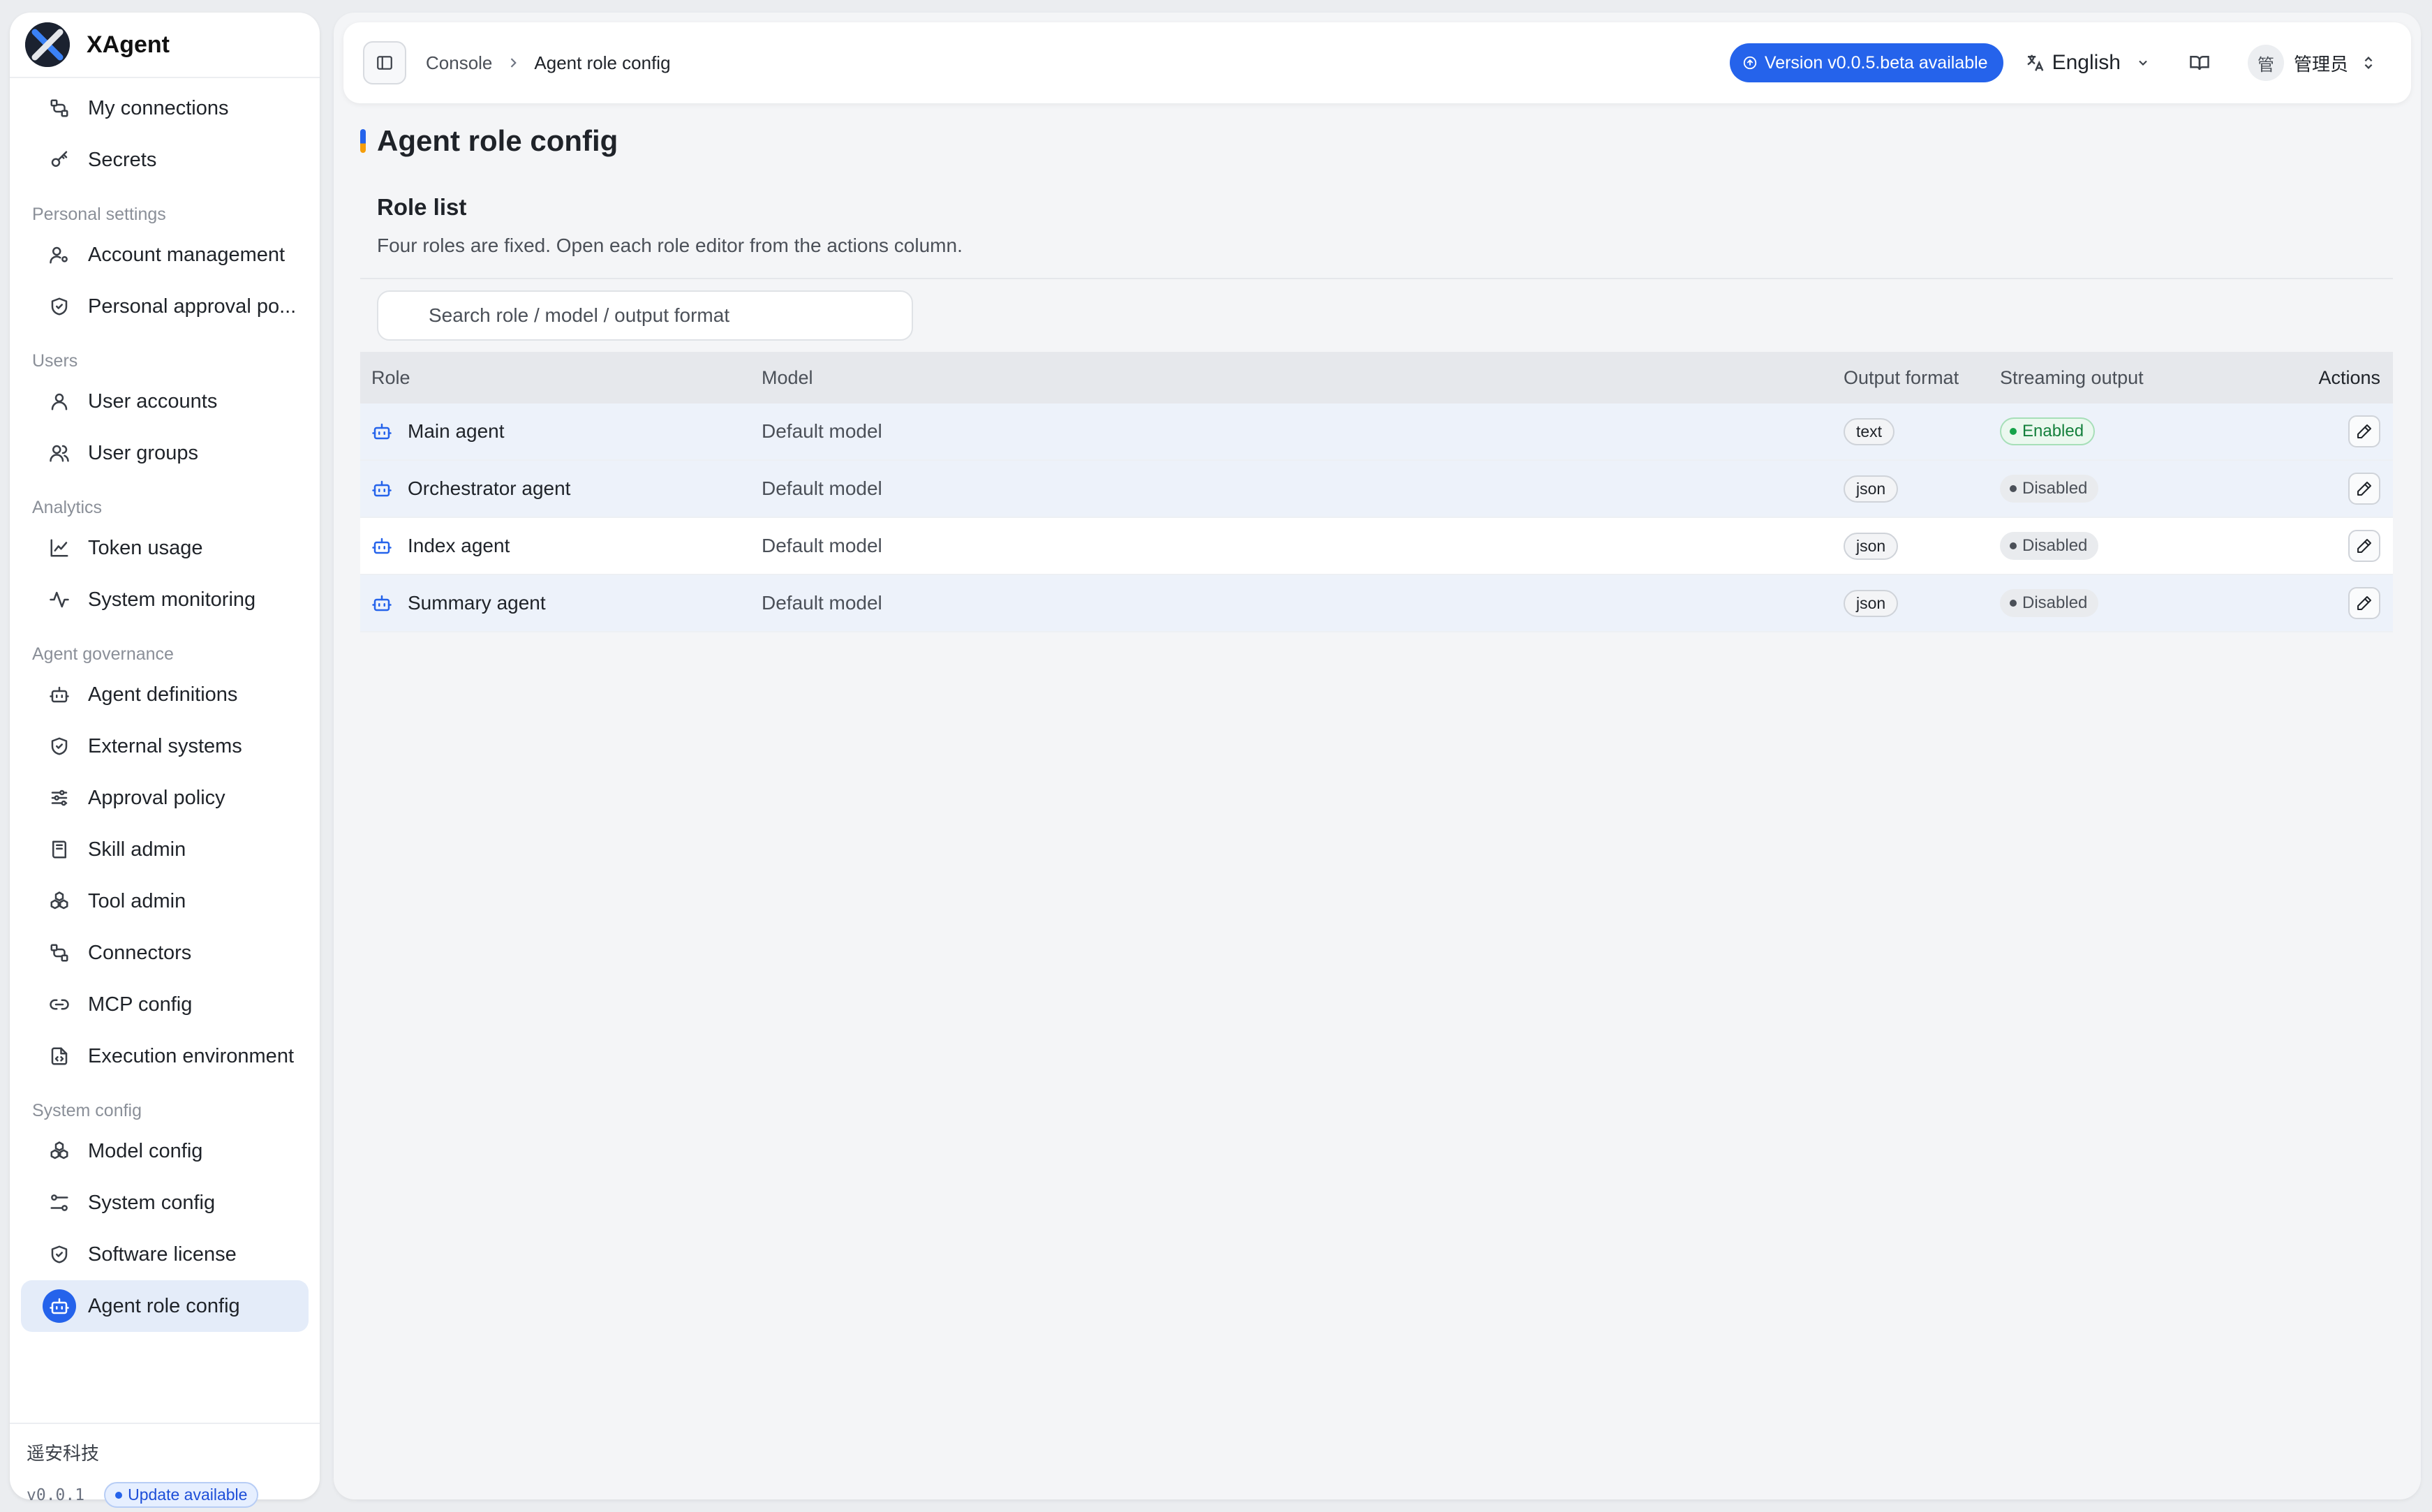 The width and height of the screenshot is (2432, 1512). Describe the element at coordinates (191, 1055) in the screenshot. I see `sidebar-item-label: Execution environment` at that location.